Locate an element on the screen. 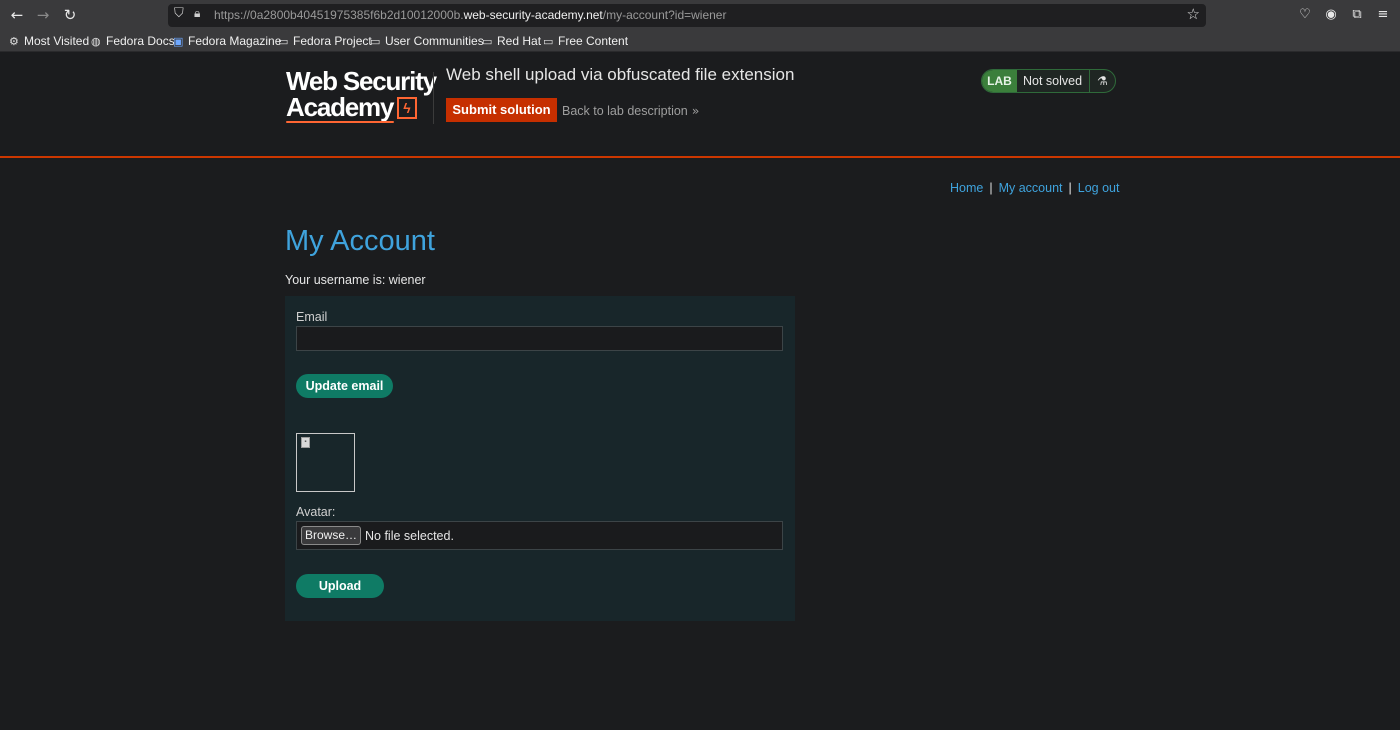  lock-icon: 🔒︎ is located at coordinates (197, 13).